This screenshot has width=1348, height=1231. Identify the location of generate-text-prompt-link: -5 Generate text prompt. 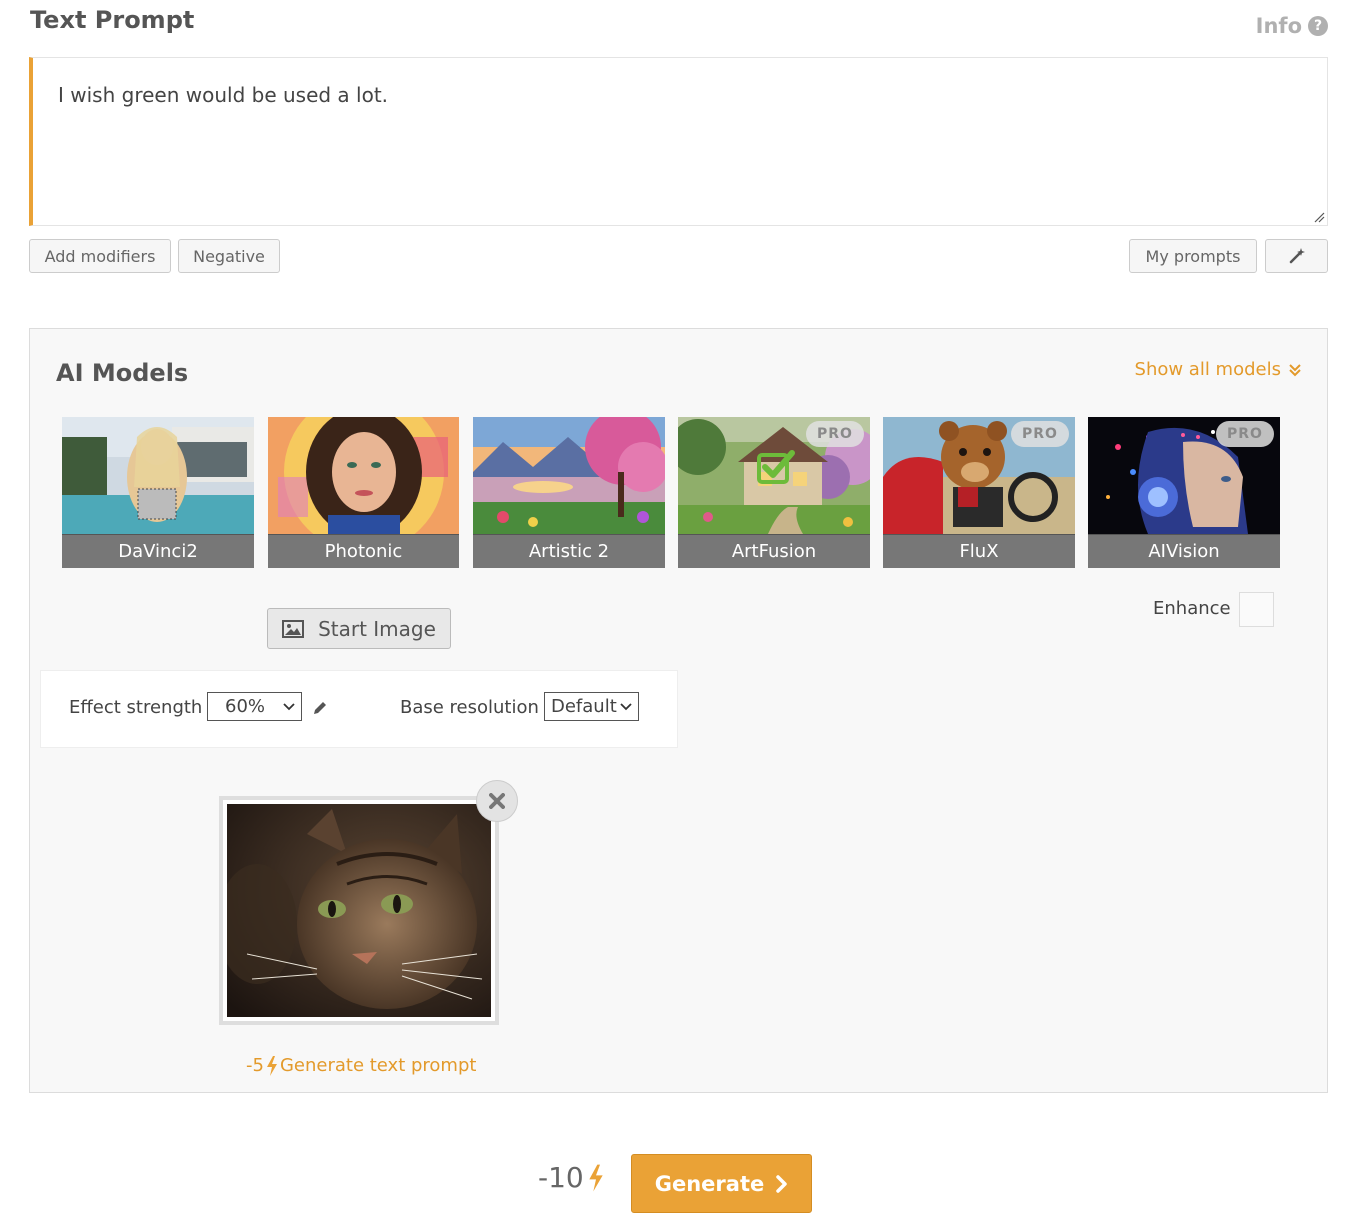
(361, 1065).